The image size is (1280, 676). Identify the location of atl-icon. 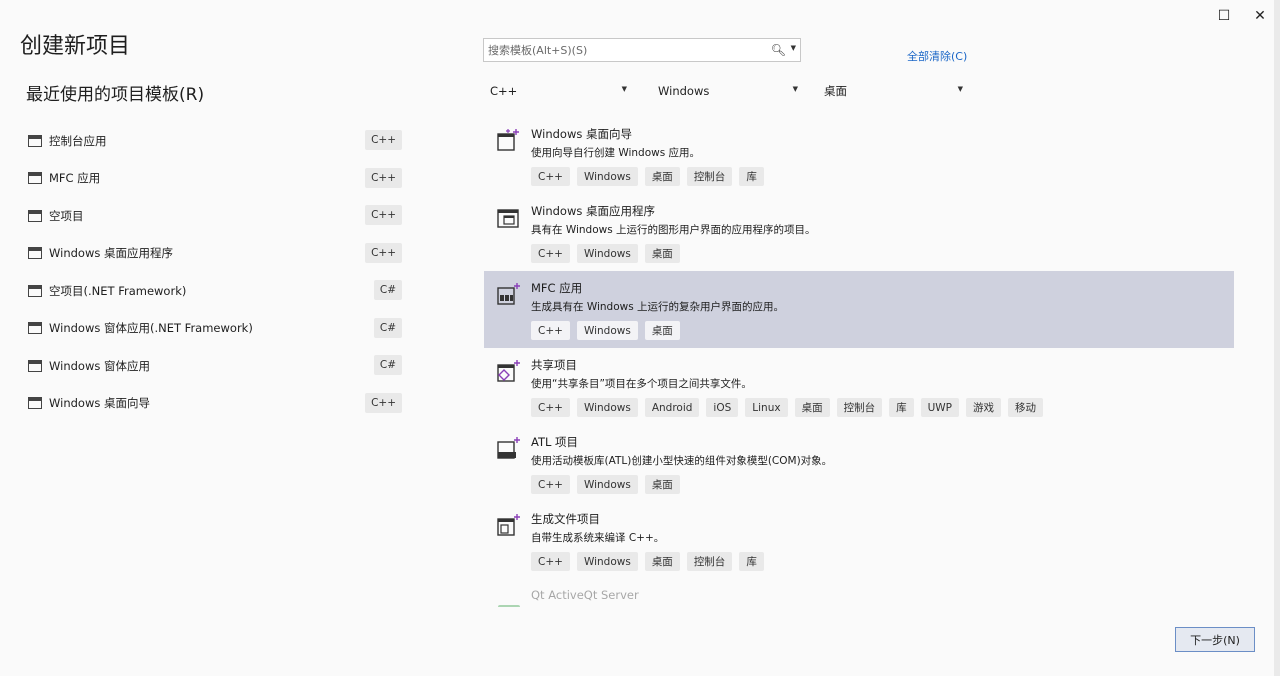
(508, 448).